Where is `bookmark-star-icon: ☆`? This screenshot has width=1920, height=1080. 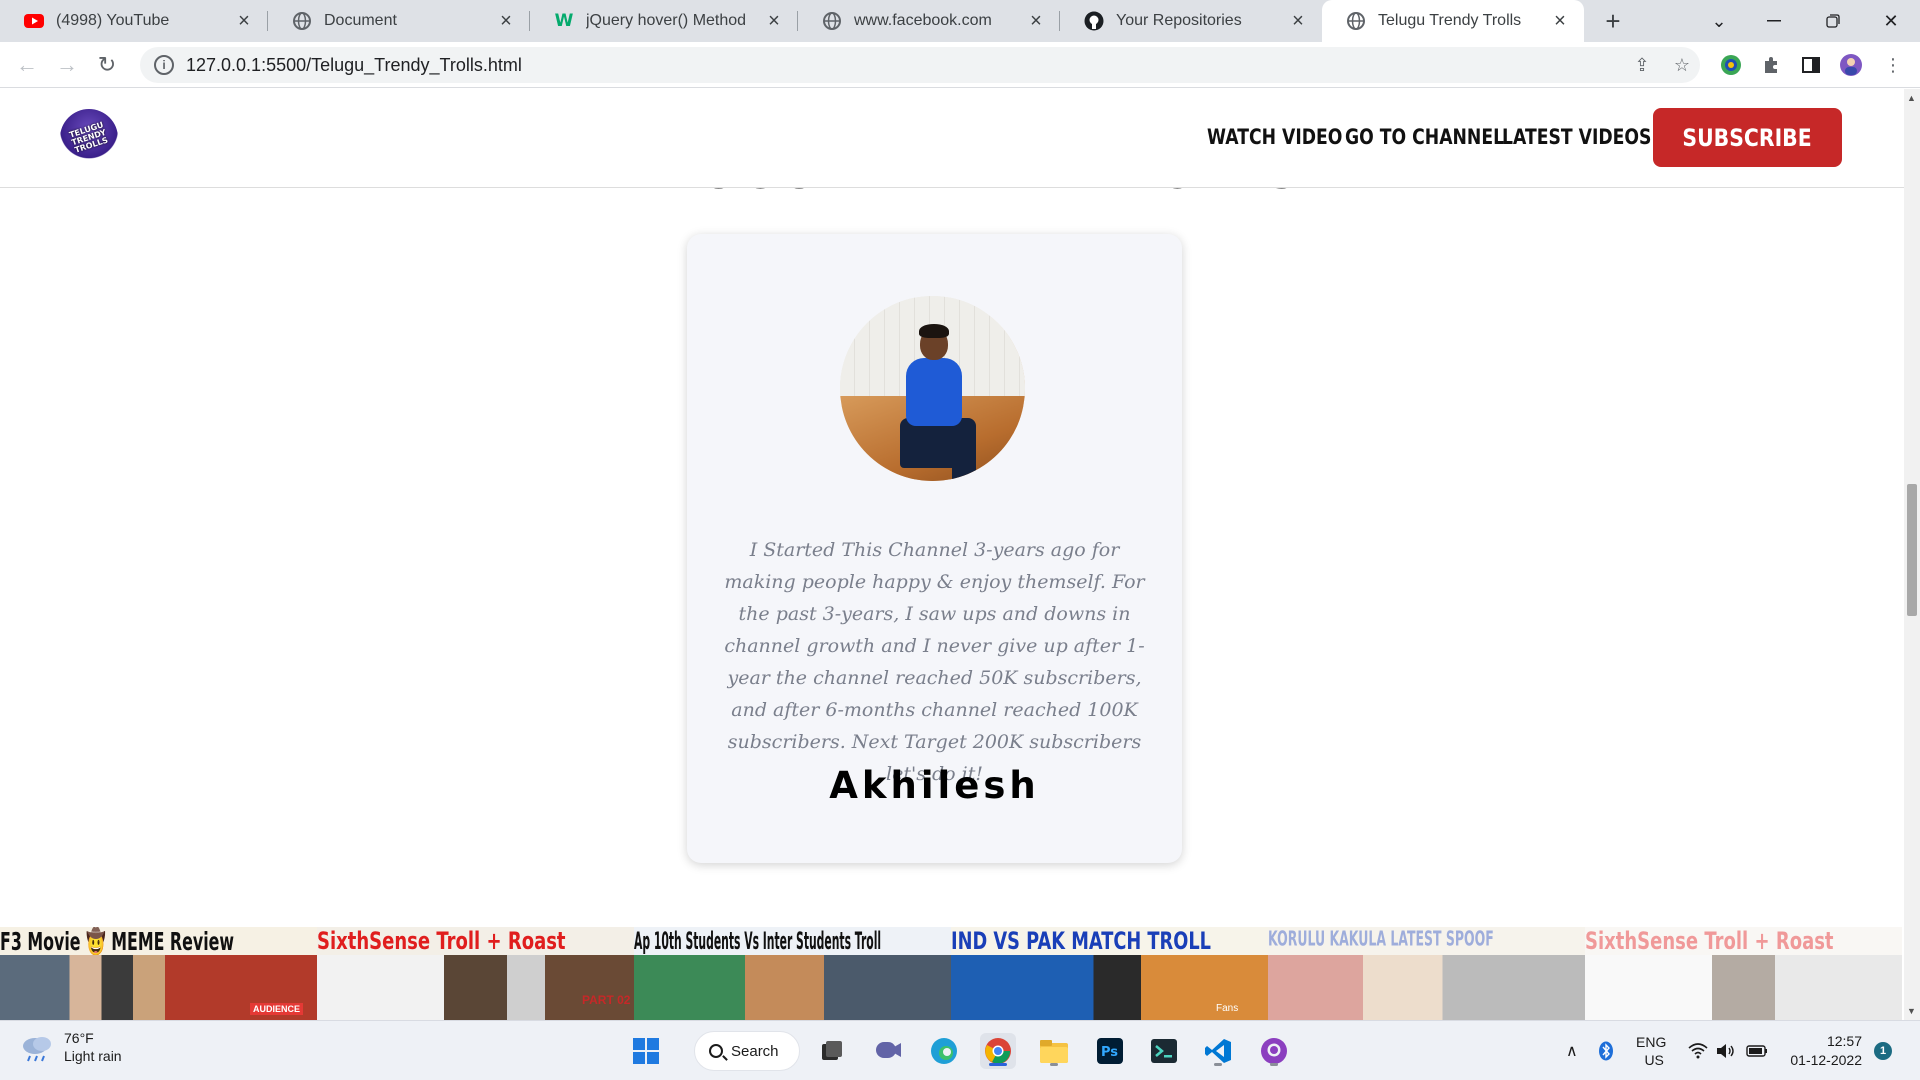
bookmark-star-icon: ☆ is located at coordinates (1682, 65).